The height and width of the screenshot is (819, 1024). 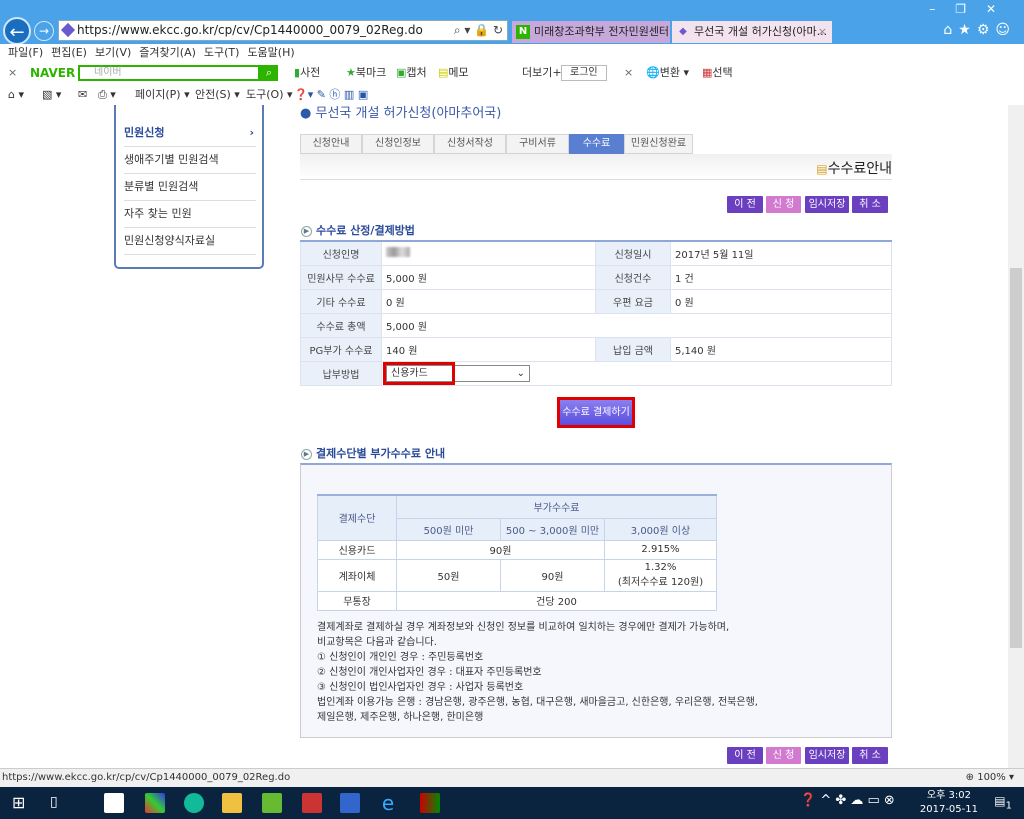 What do you see at coordinates (217, 95) in the screenshot?
I see `safety-menu: 안전(S) ▾` at bounding box center [217, 95].